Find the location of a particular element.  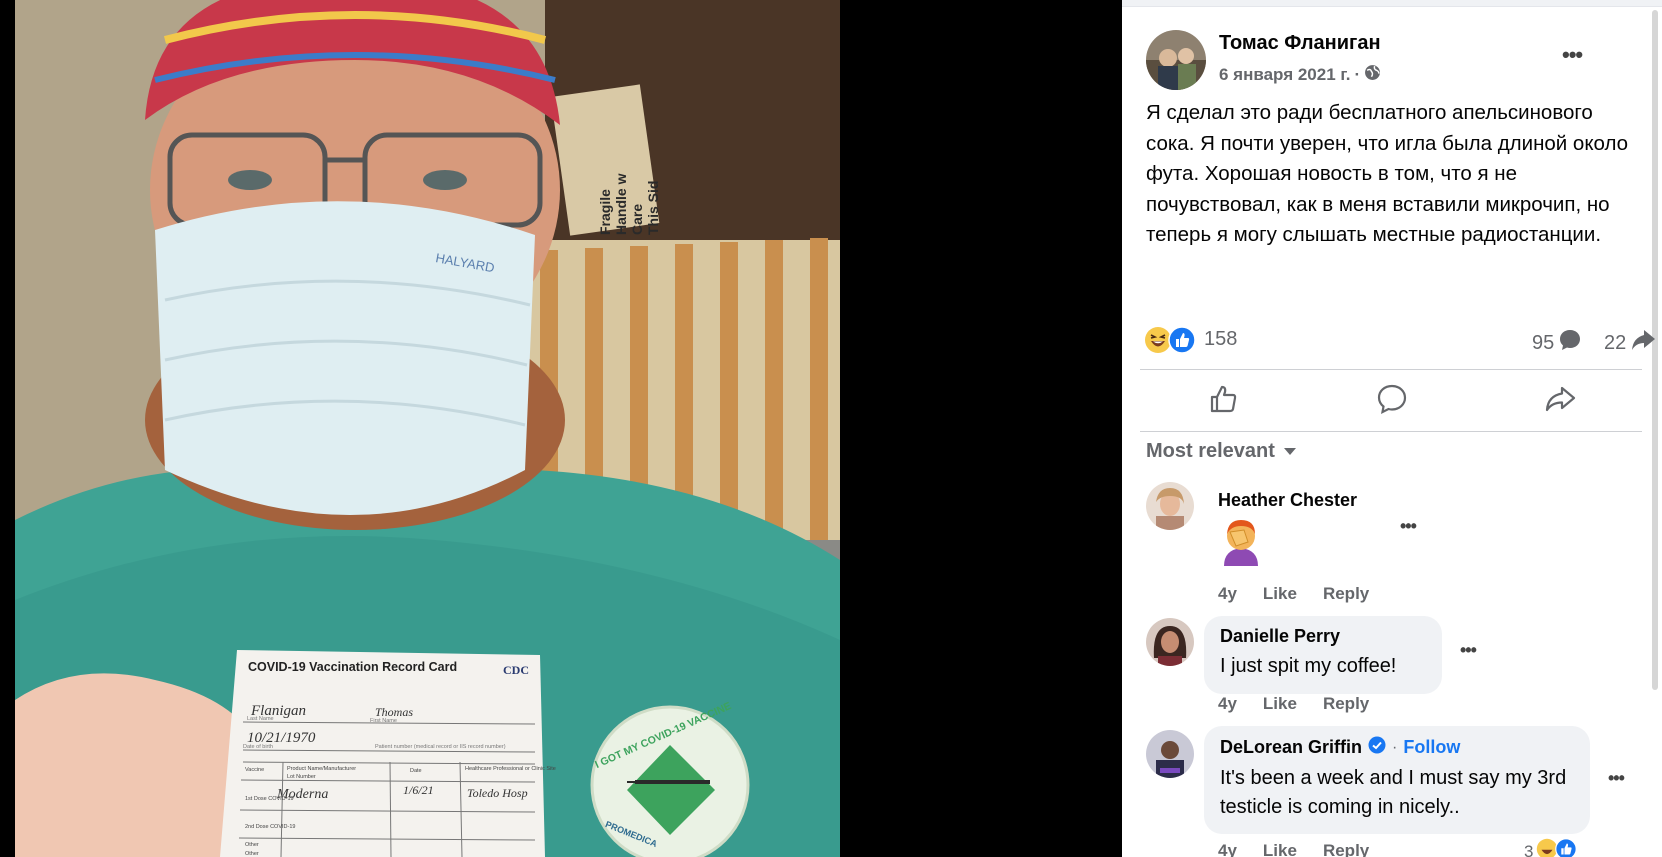

reaction-icons is located at coordinates (1170, 342).